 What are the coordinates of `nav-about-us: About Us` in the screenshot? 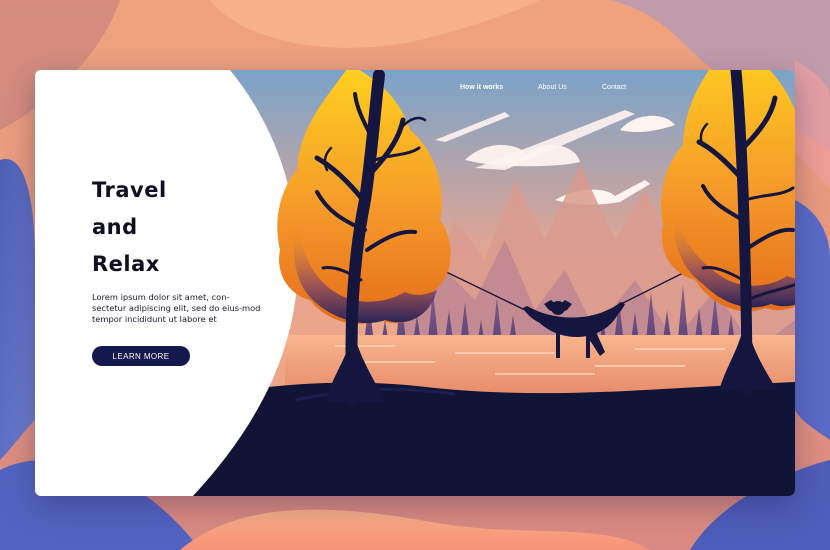 It's located at (552, 87).